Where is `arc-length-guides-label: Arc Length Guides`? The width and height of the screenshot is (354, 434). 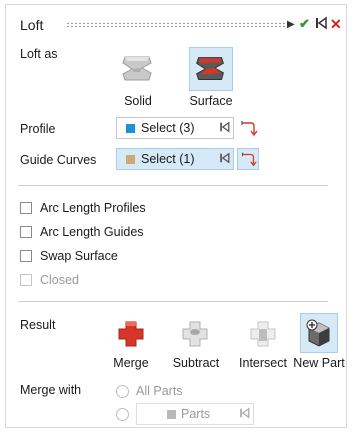 arc-length-guides-label: Arc Length Guides is located at coordinates (92, 232).